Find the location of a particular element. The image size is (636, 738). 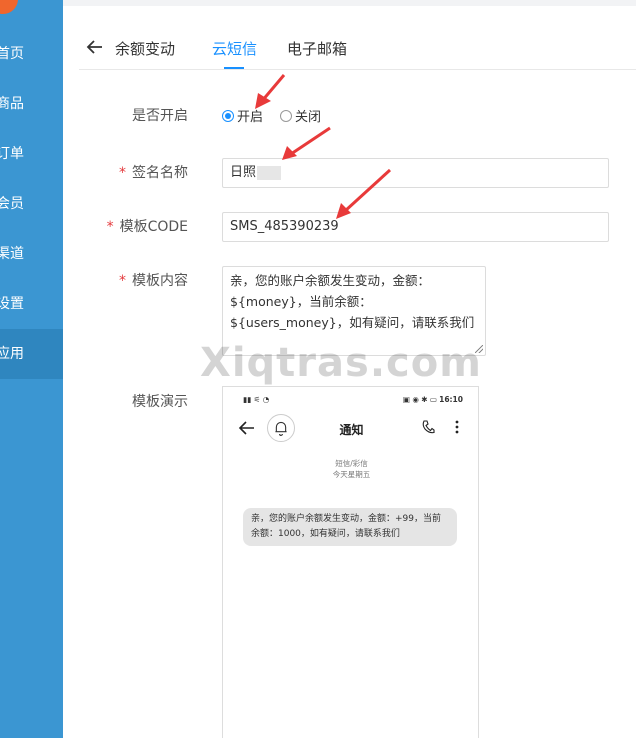

signature-label: * 签名名称 is located at coordinates (133, 172).